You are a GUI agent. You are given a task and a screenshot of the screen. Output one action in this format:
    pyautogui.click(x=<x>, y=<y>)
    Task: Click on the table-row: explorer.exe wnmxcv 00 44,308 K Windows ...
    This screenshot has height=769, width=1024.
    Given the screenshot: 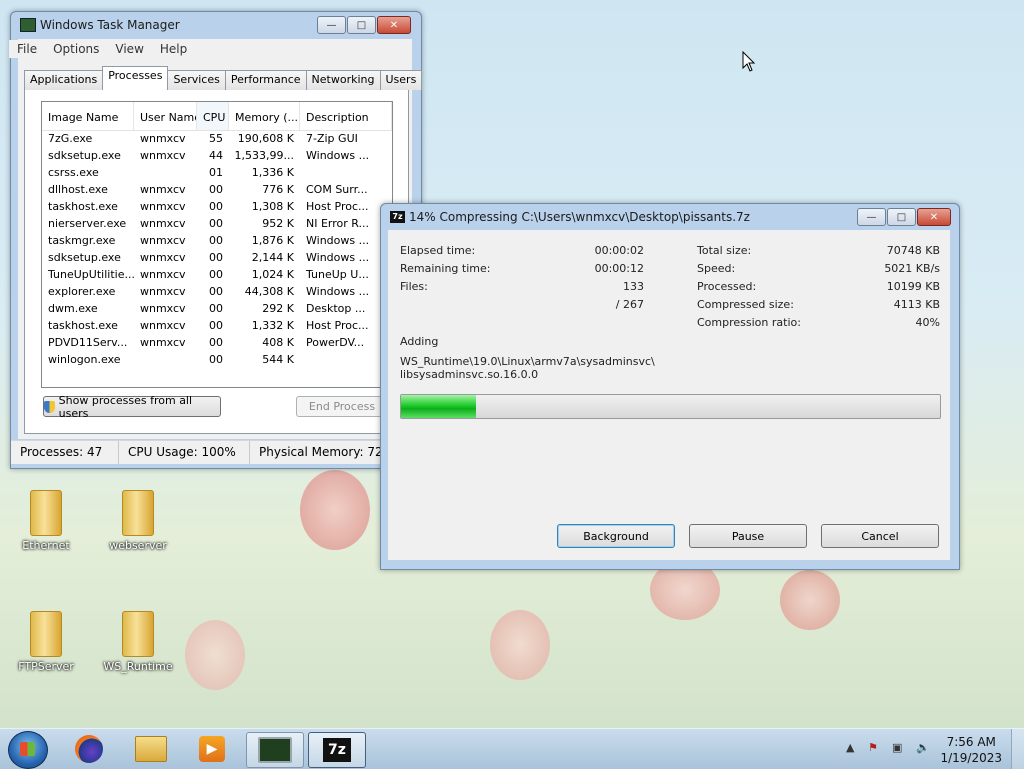 What is the action you would take?
    pyautogui.click(x=217, y=292)
    